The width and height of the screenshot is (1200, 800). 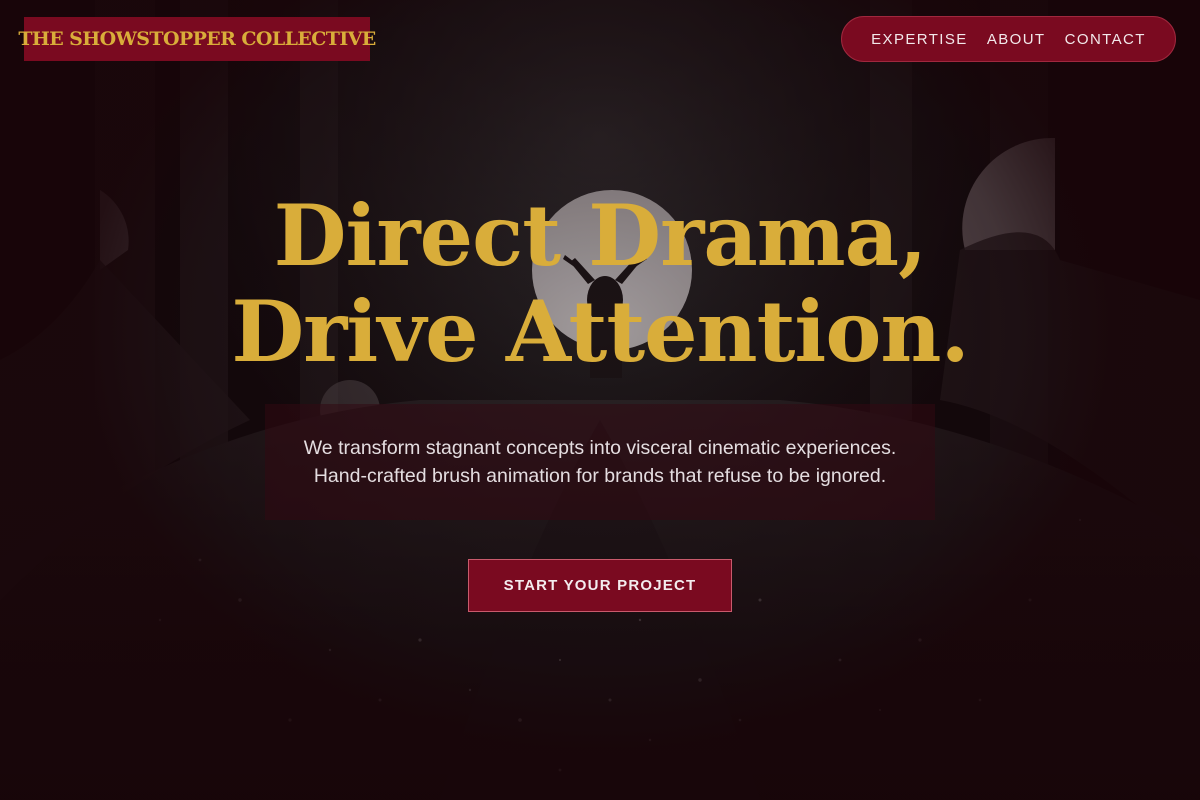 What do you see at coordinates (600, 331) in the screenshot?
I see `headline-line-2: Drive Attention.` at bounding box center [600, 331].